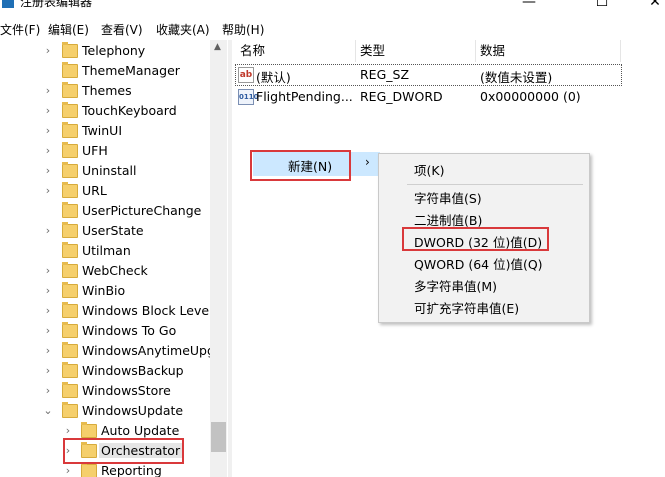 The width and height of the screenshot is (665, 477). I want to click on minimize-button: —, so click(529, 5).